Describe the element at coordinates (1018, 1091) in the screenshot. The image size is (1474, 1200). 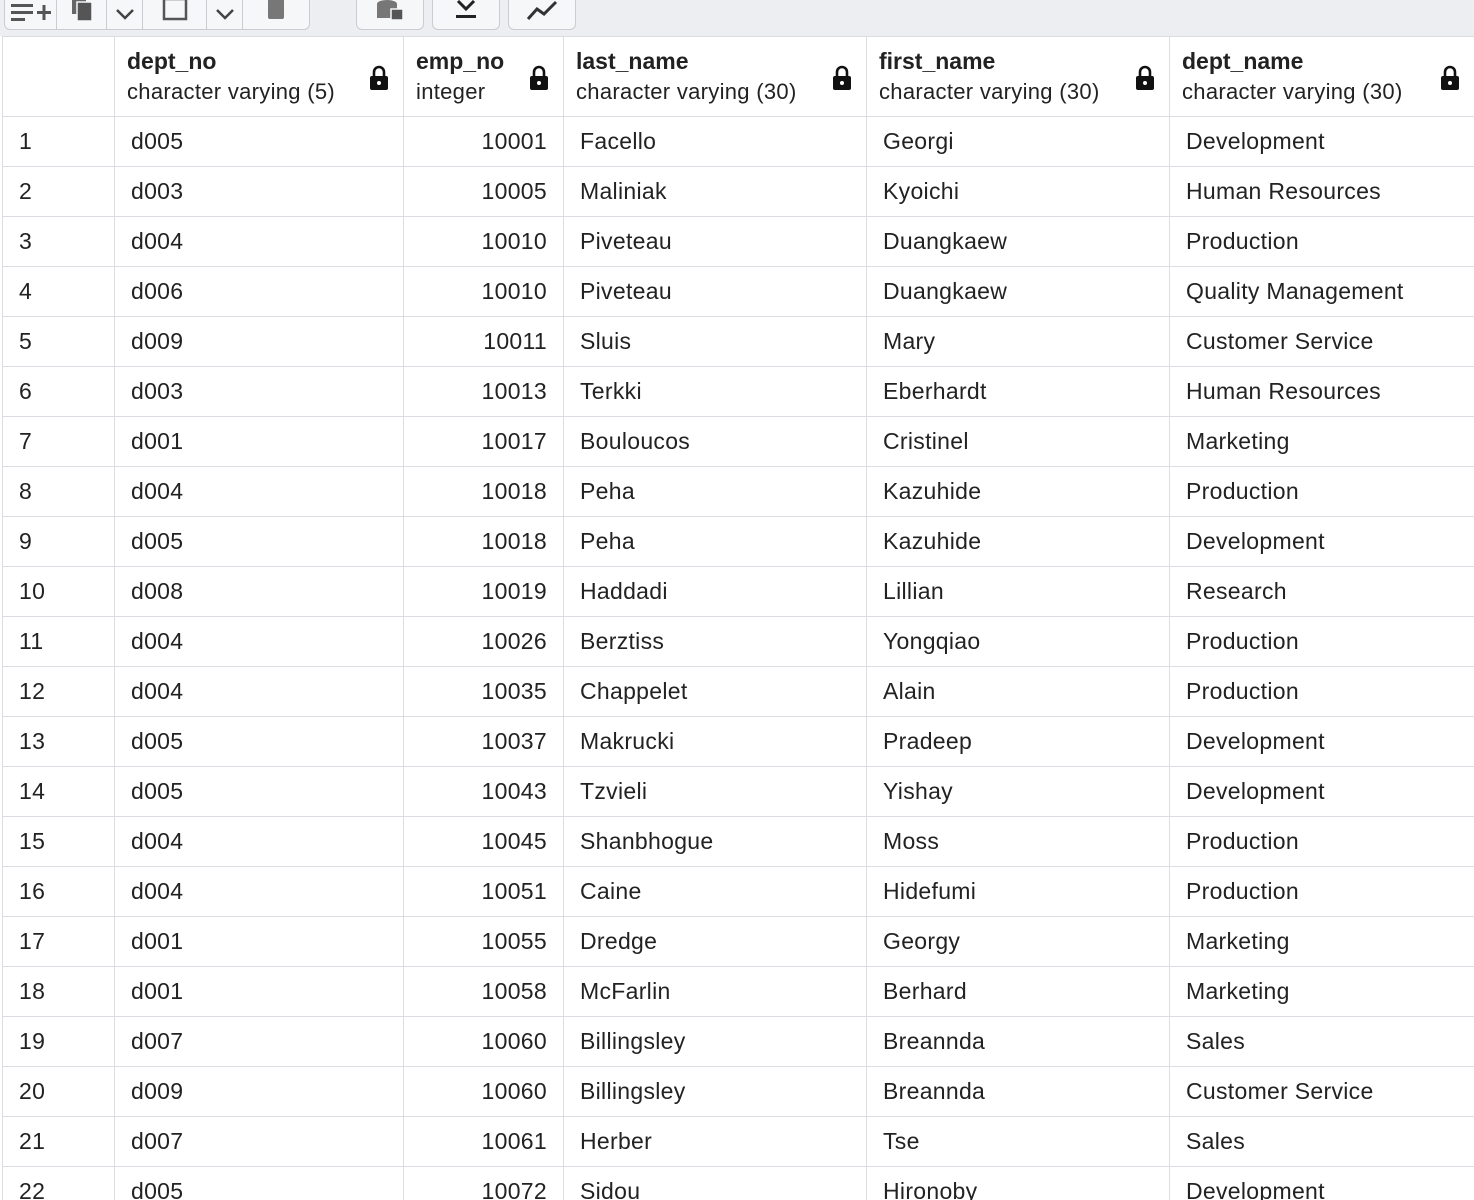
I see `first-name-cell: Breannda` at that location.